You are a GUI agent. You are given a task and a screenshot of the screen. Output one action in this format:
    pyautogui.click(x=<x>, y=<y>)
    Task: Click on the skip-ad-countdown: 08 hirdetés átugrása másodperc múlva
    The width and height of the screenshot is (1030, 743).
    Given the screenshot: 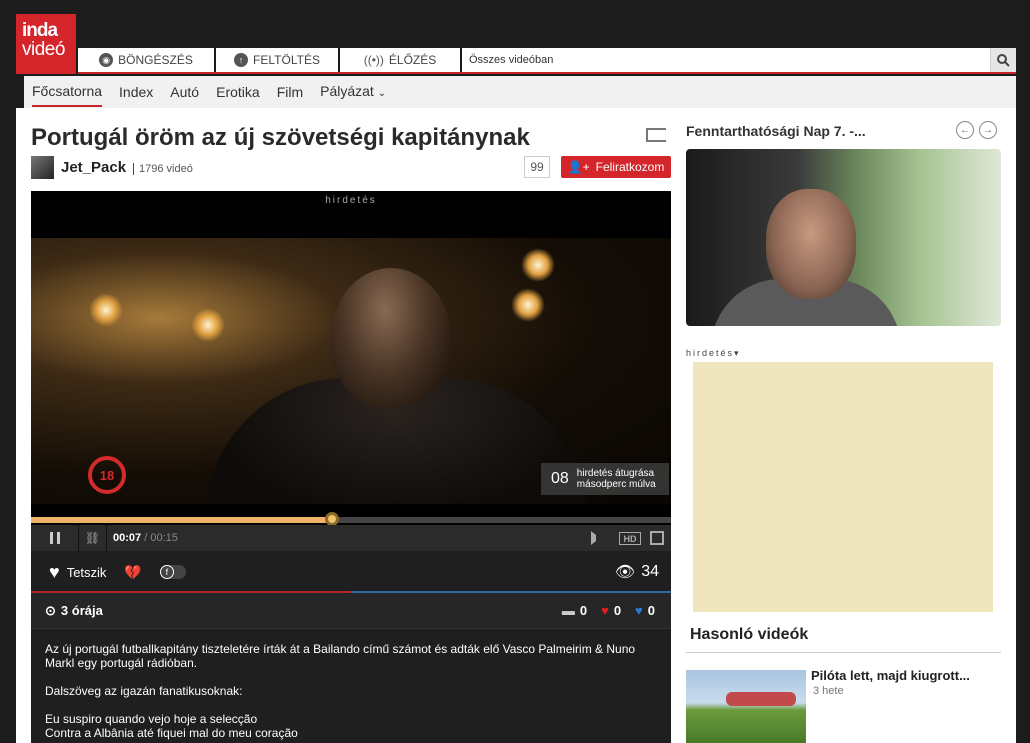 What is the action you would take?
    pyautogui.click(x=605, y=479)
    